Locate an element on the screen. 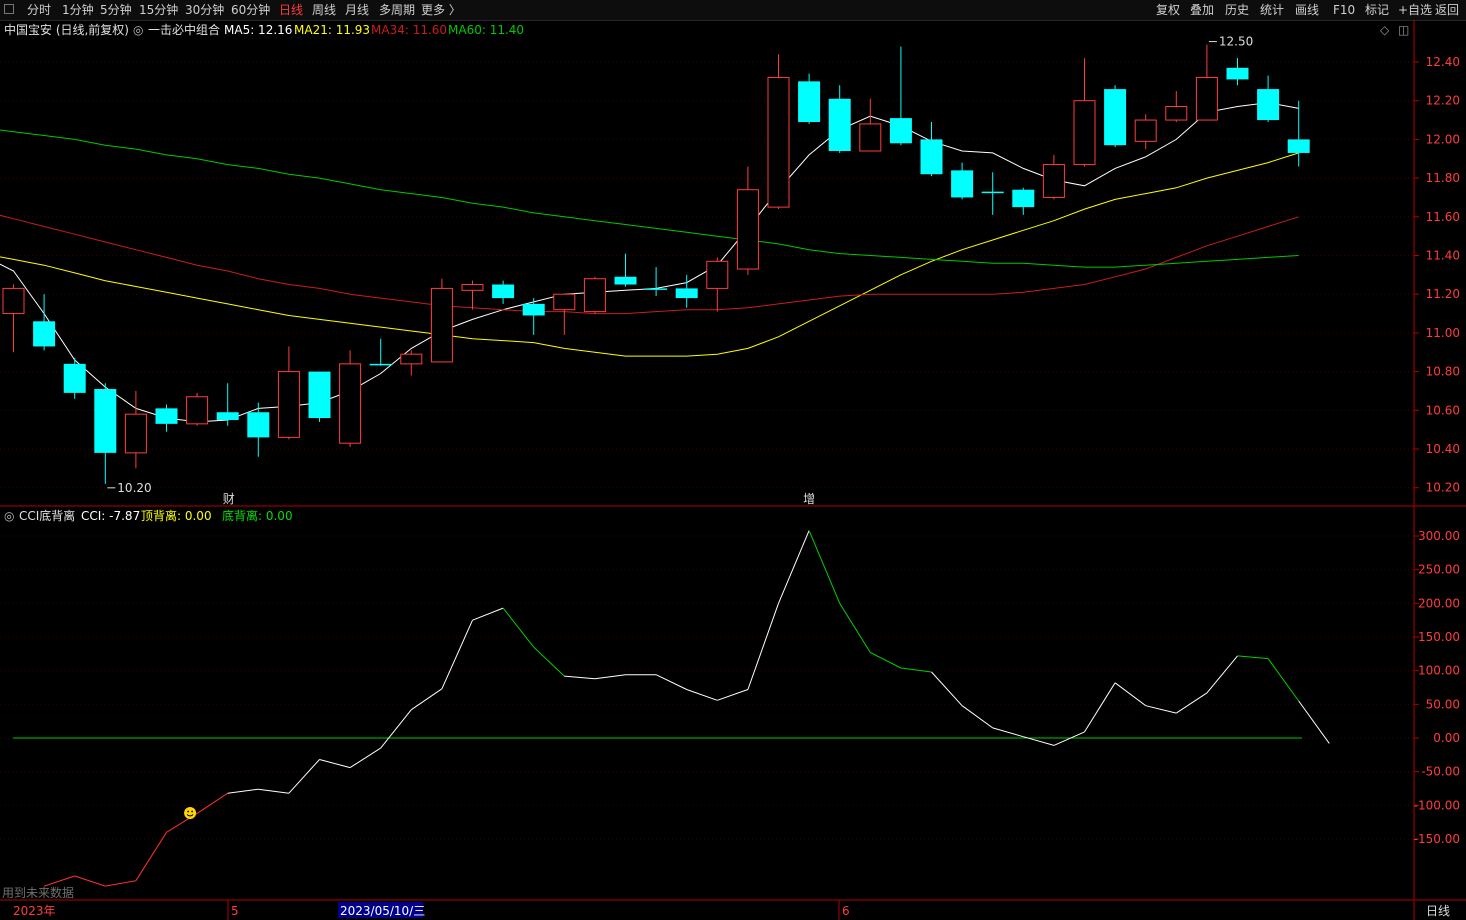 This screenshot has height=920, width=1466. cci-tick-label: 300.00 is located at coordinates (1439, 536).